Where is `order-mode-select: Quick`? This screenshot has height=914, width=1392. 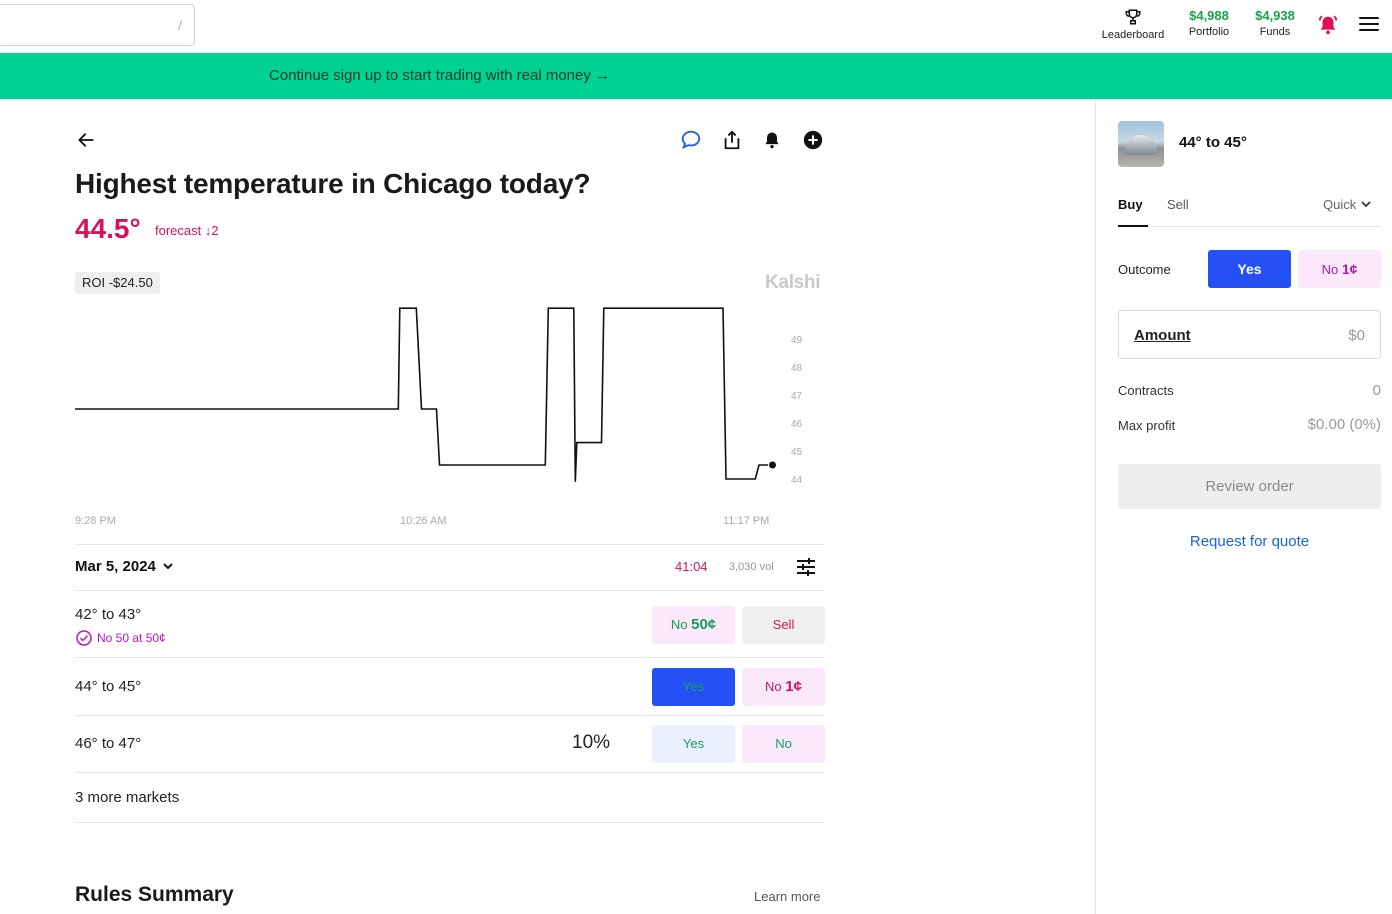 order-mode-select: Quick is located at coordinates (1347, 212).